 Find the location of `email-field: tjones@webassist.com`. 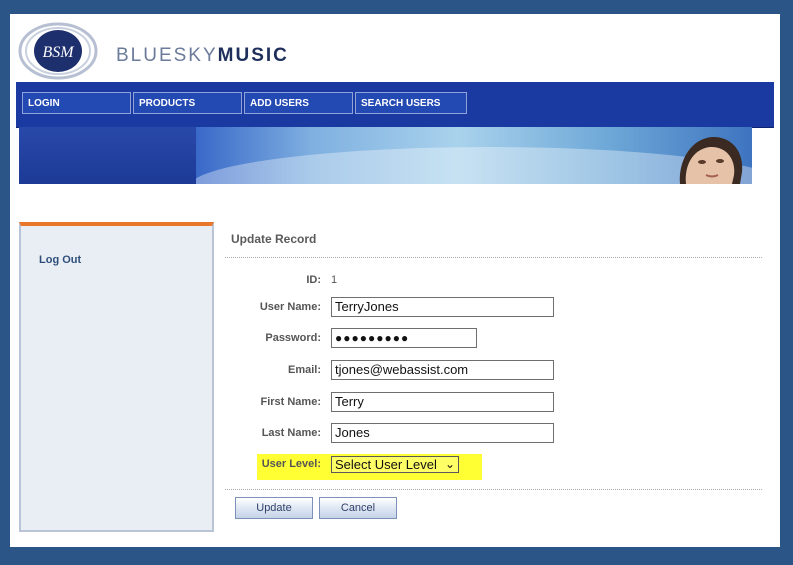

email-field: tjones@webassist.com is located at coordinates (442, 370).